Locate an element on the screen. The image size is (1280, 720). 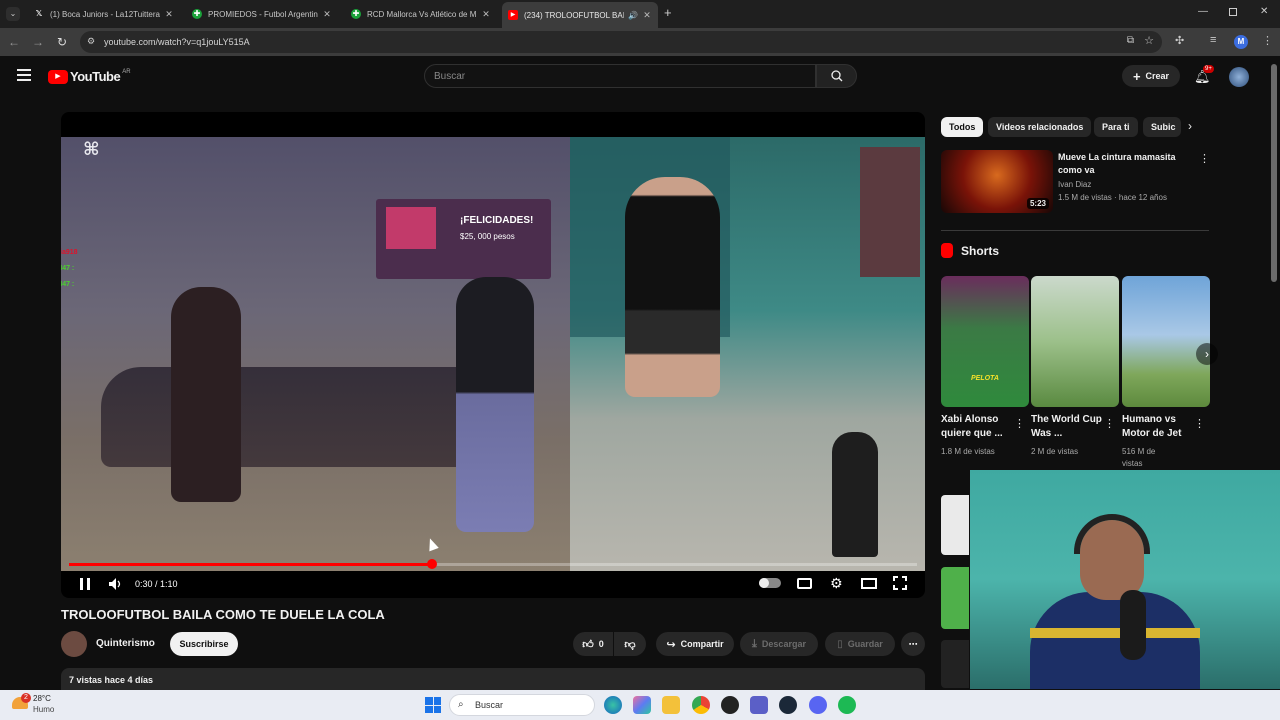
volume-button is located at coordinates (115, 583).